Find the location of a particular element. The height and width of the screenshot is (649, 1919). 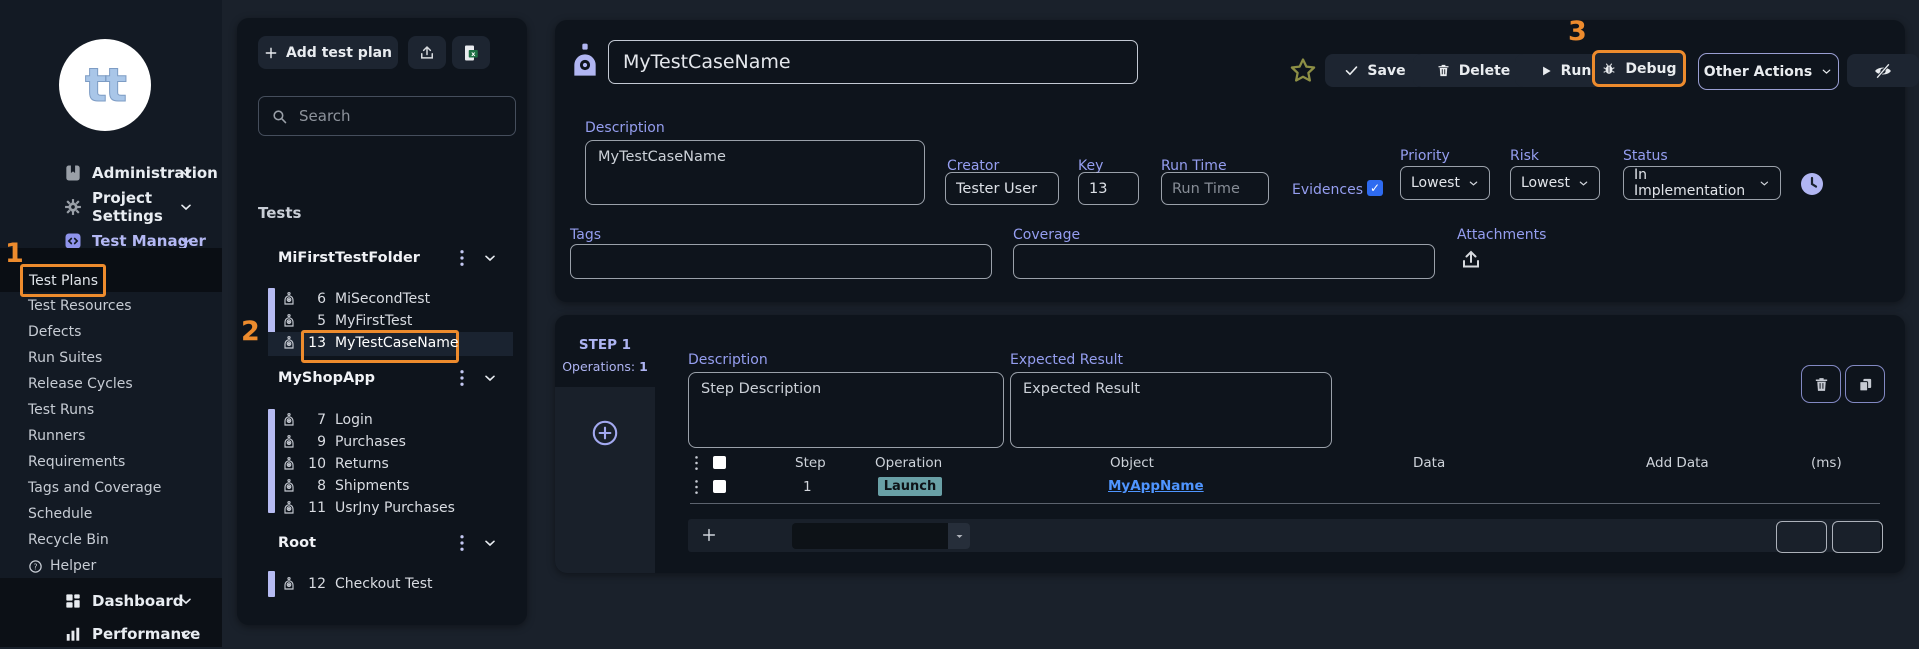

evidences-label: Evidences is located at coordinates (1327, 190).